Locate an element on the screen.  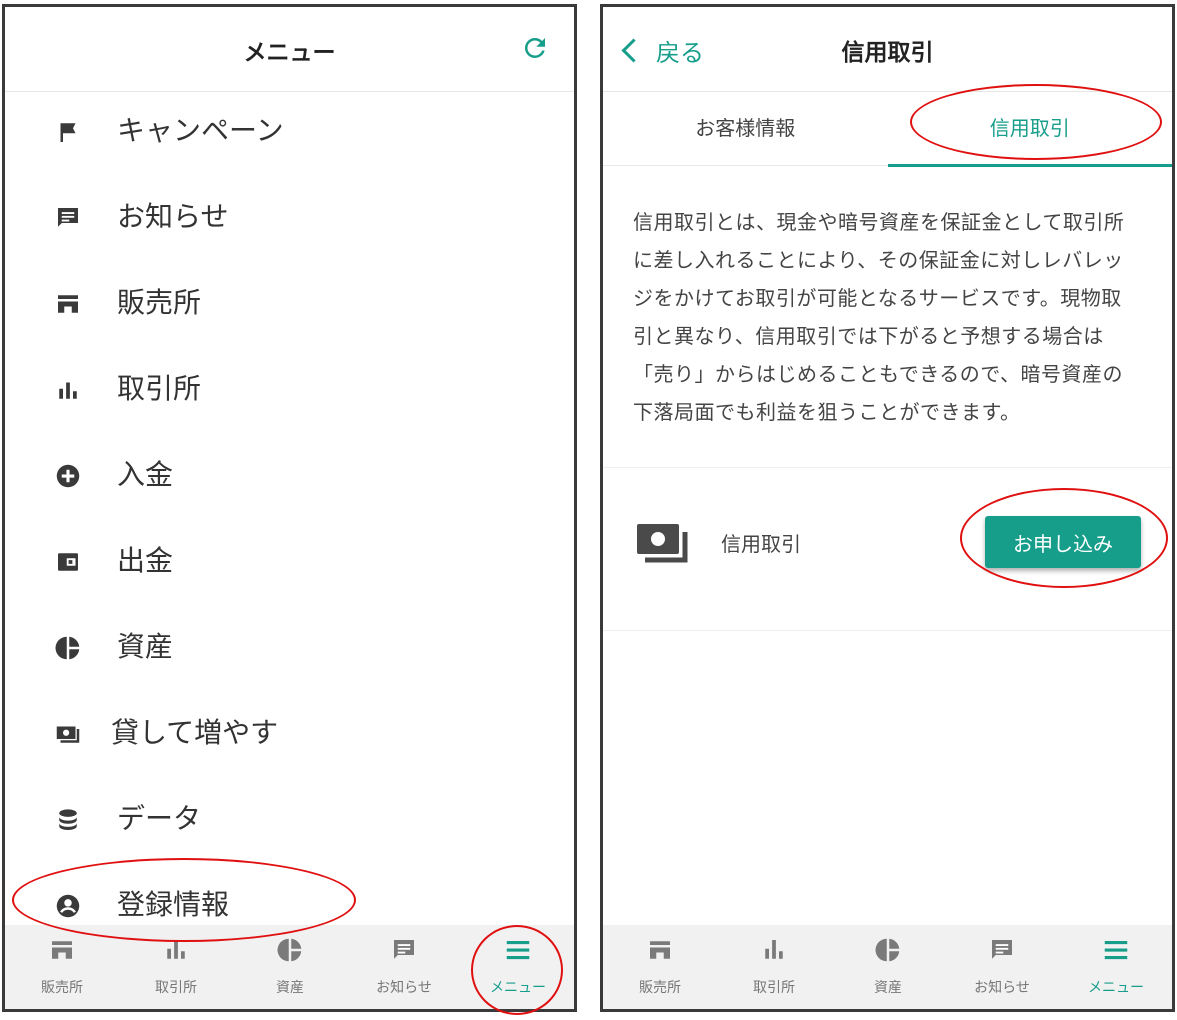
annotation-circle-menu-tab is located at coordinates (517, 970).